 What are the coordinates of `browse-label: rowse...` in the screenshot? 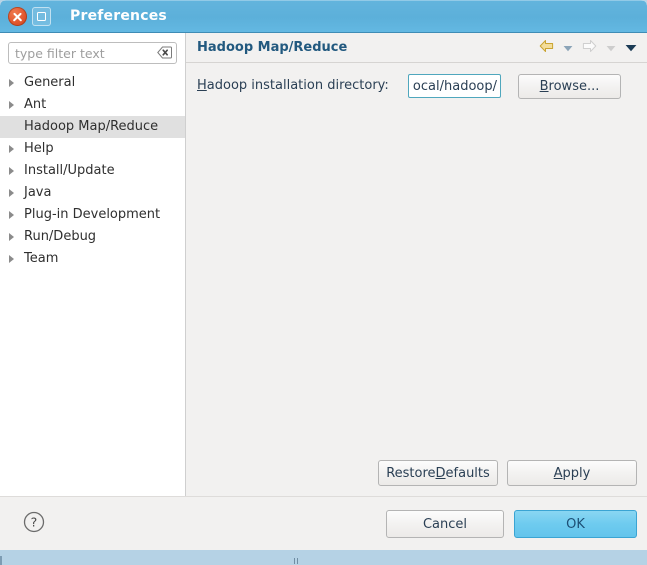 It's located at (574, 86).